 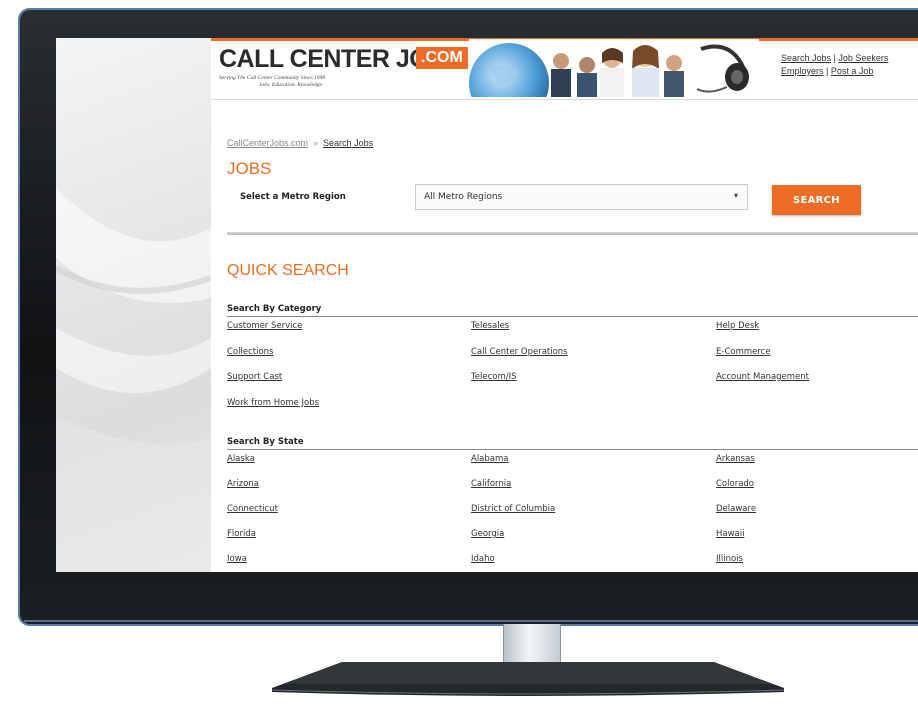 I want to click on chevron-down-icon: ▾, so click(x=735, y=195).